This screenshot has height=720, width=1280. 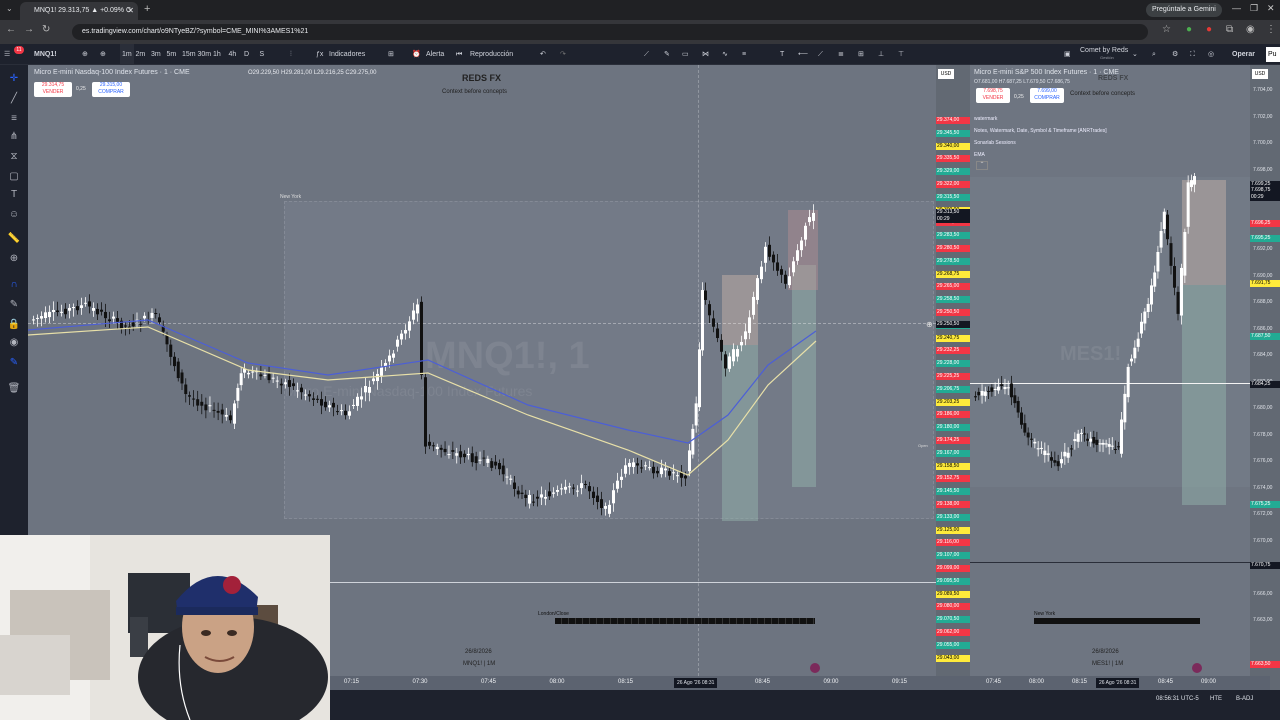 I want to click on projection-icon: ⧖, so click(x=14, y=157).